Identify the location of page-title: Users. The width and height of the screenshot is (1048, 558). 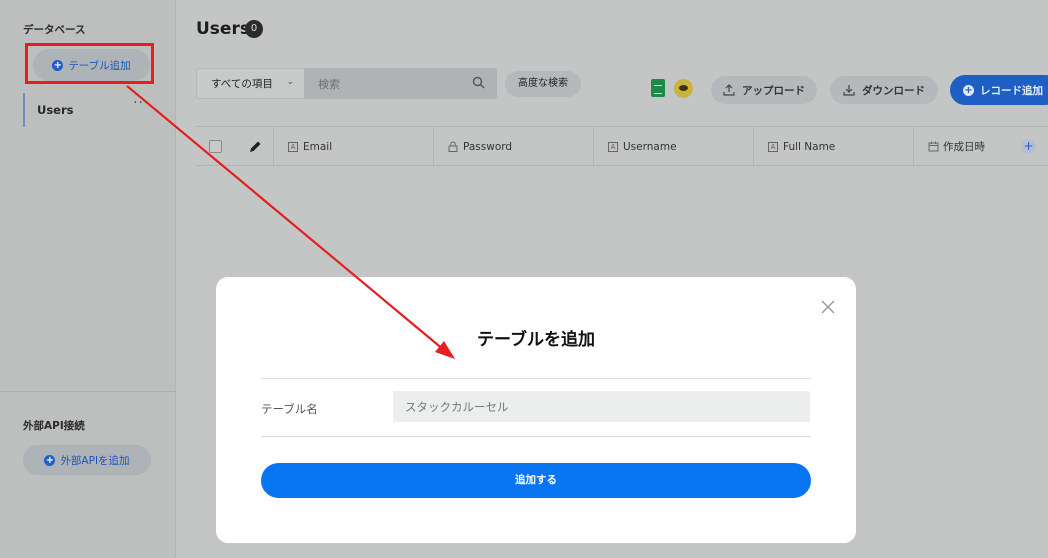
(223, 29).